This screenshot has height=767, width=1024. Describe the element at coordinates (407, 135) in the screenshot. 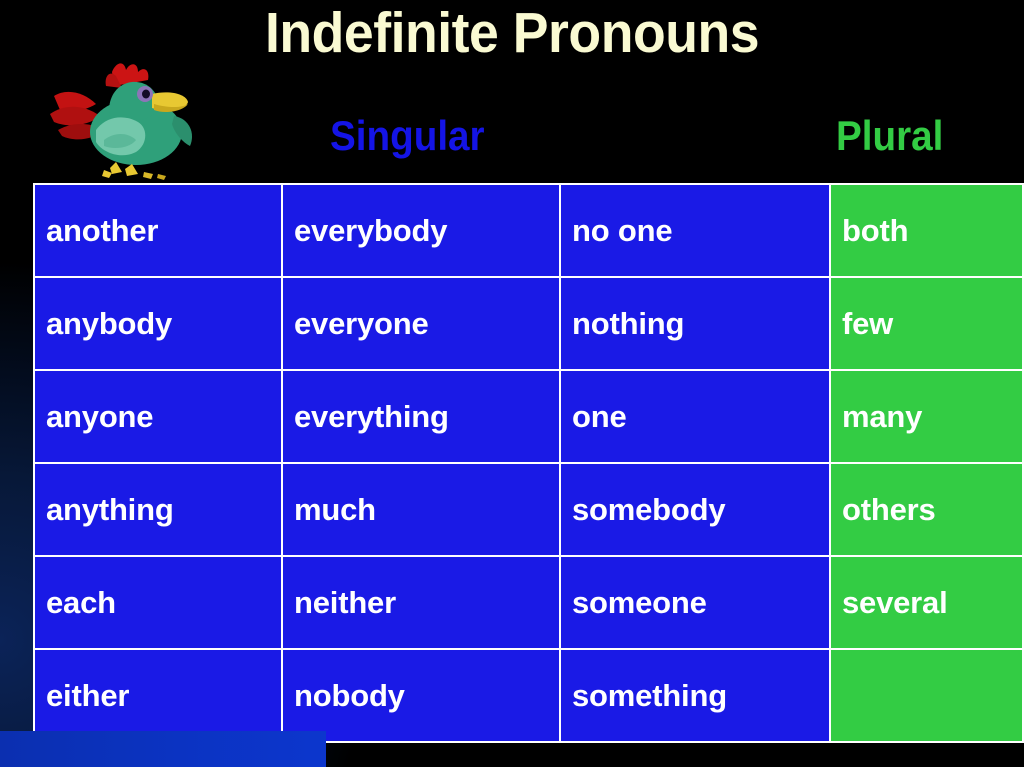

I see `column-header-singular: Singular` at that location.